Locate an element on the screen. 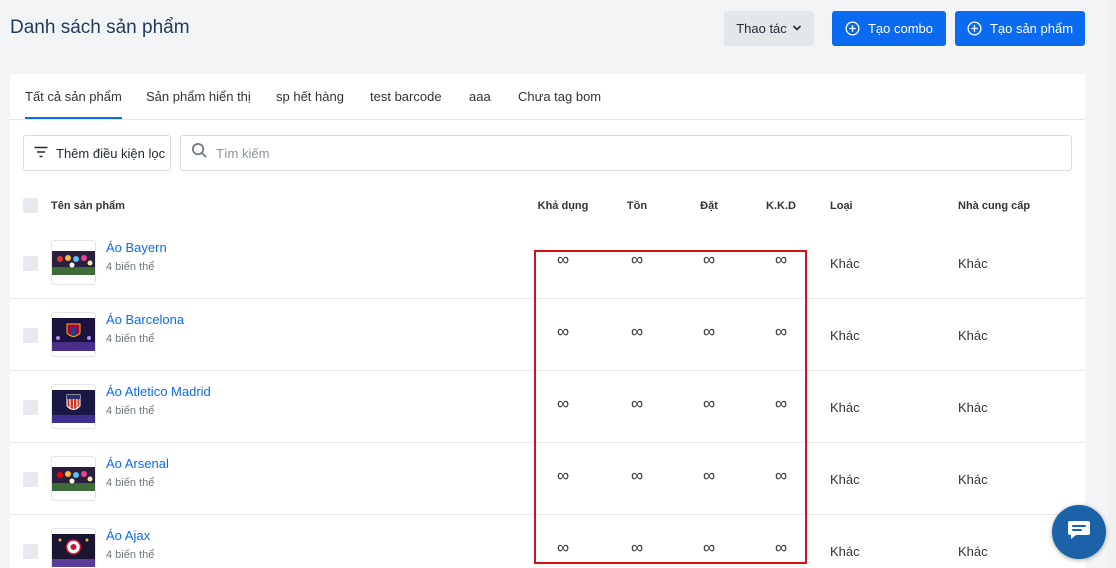 Image resolution: width=1116 pixels, height=568 pixels. tab-aaa: aaa is located at coordinates (480, 96).